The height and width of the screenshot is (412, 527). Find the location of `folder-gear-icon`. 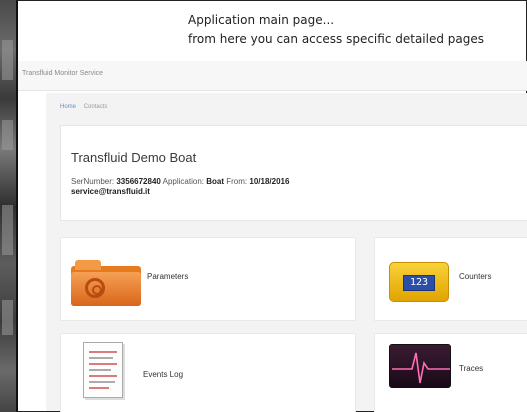

folder-gear-icon is located at coordinates (106, 282).